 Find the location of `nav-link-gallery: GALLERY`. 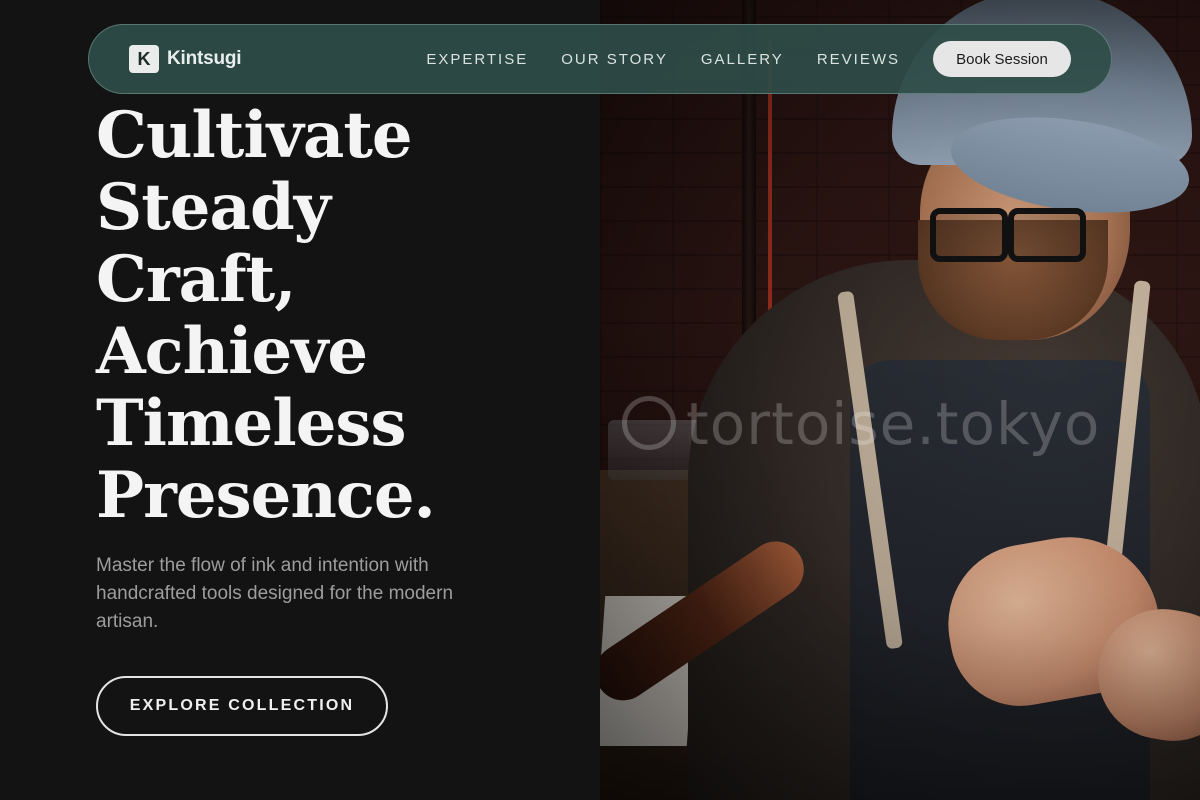

nav-link-gallery: GALLERY is located at coordinates (742, 59).